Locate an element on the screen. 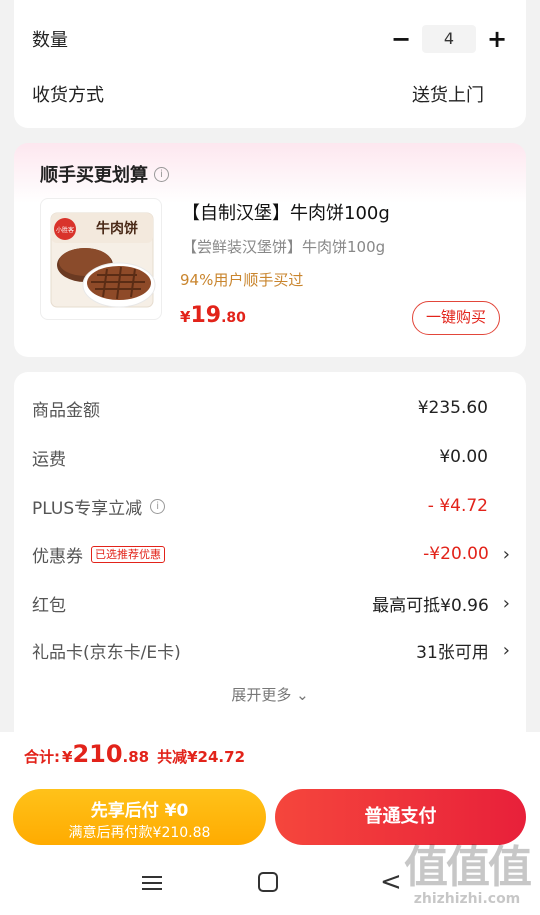  pay-later-subtitle: 满意后再付款¥210.88 is located at coordinates (139, 833).